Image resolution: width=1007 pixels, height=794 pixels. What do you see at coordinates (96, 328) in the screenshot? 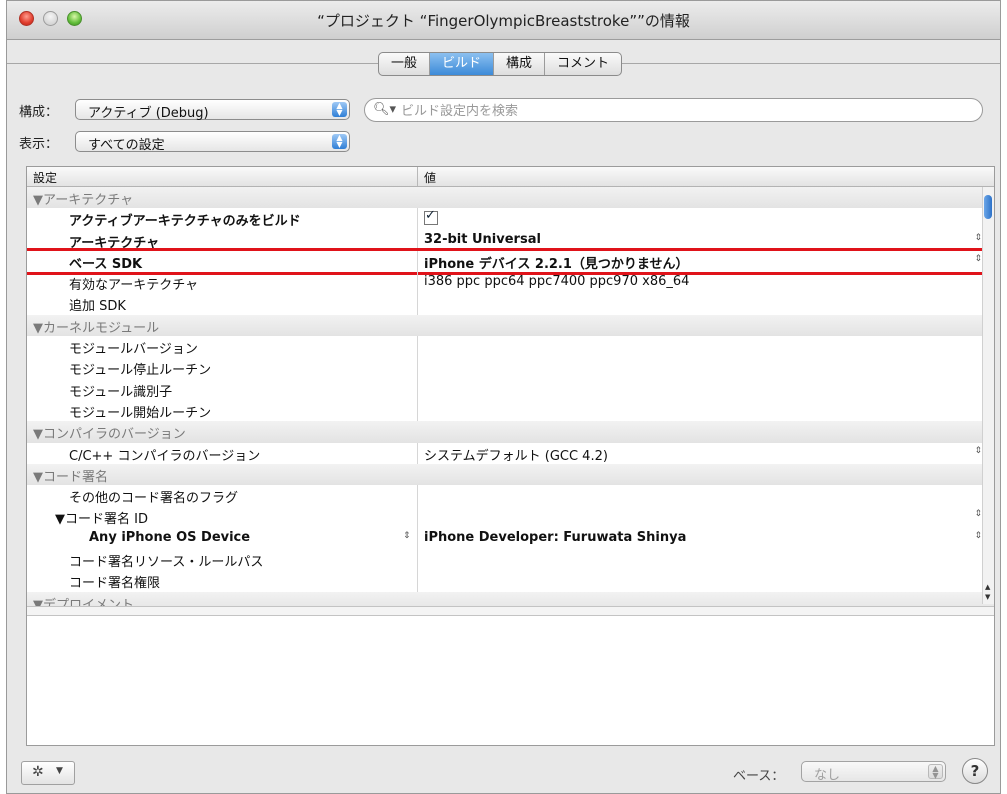
I see `group-title: ▼カーネルモジュール` at bounding box center [96, 328].